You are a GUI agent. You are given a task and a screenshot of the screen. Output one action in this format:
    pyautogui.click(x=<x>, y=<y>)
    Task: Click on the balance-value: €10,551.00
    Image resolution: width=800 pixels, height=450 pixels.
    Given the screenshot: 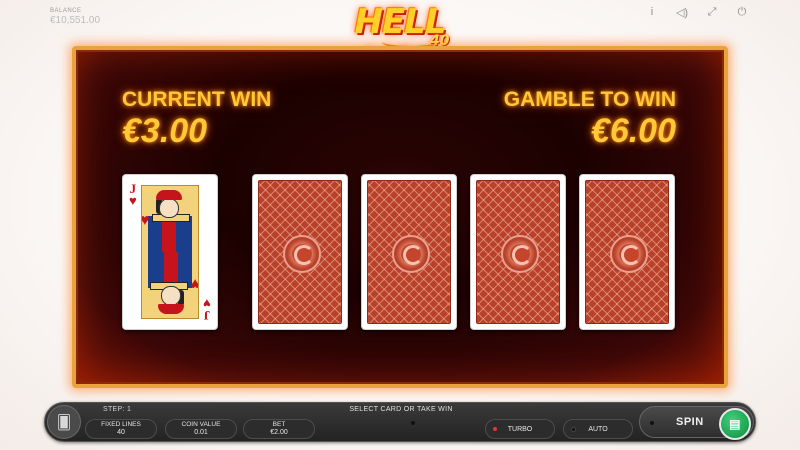 What is the action you would take?
    pyautogui.click(x=75, y=20)
    